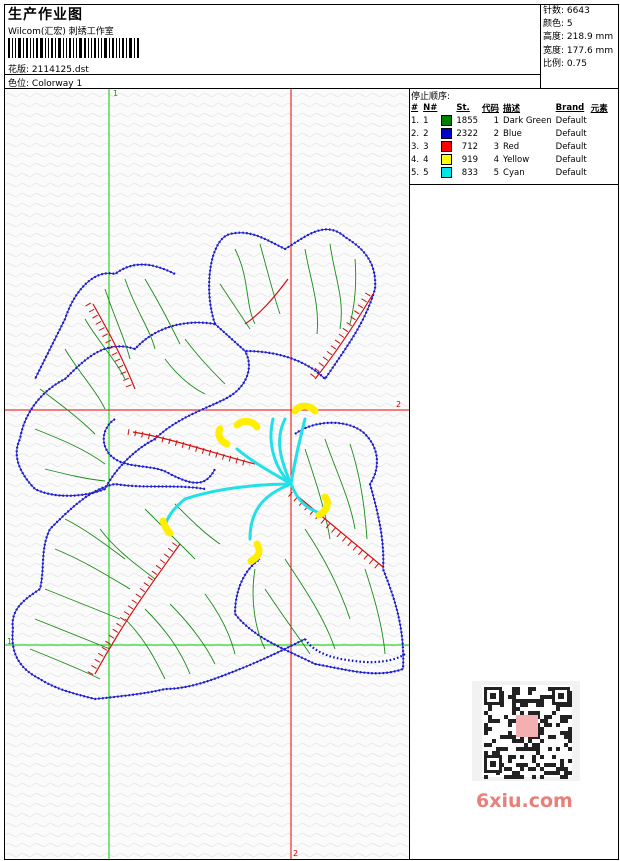 This screenshot has width=620, height=861. I want to click on col-brand: Brand, so click(570, 107).